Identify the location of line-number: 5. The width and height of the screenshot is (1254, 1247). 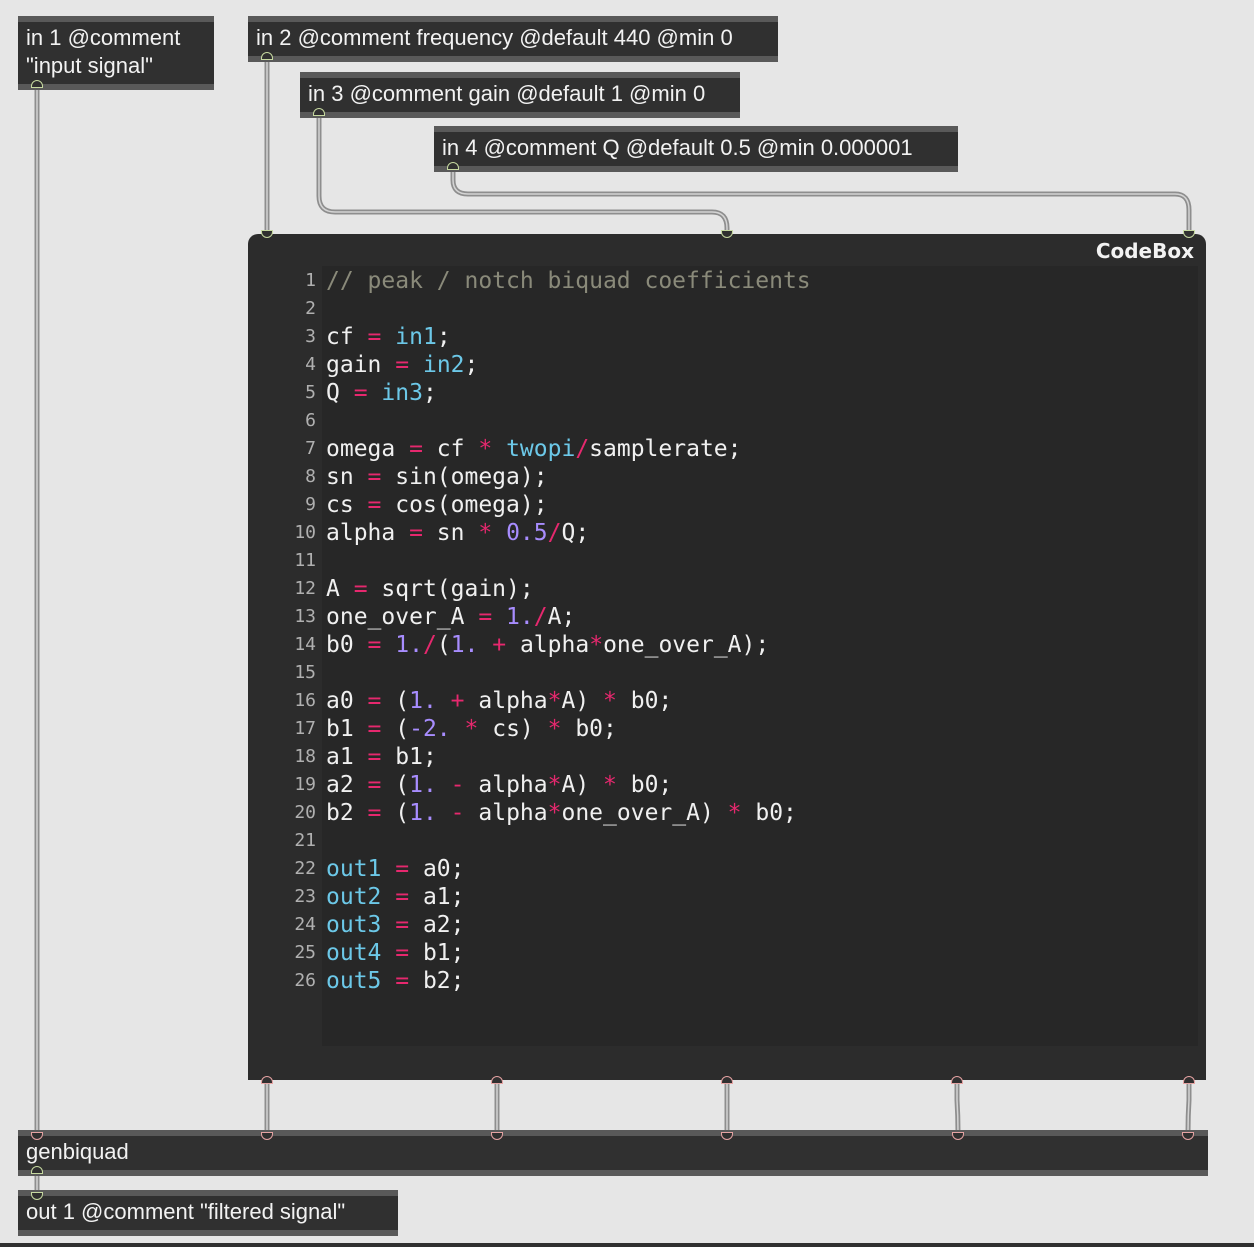
(310, 392).